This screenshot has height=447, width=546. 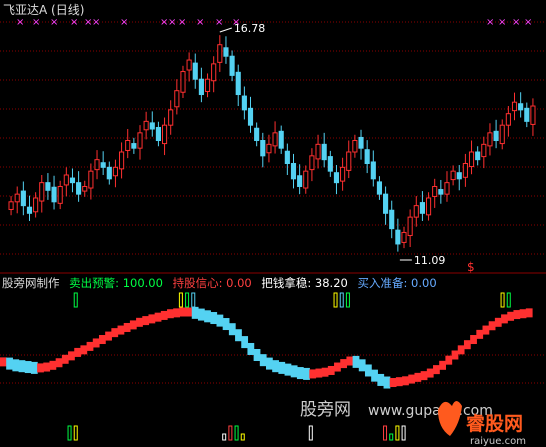 What do you see at coordinates (31, 283) in the screenshot?
I see `indicator-name: 股旁网制作` at bounding box center [31, 283].